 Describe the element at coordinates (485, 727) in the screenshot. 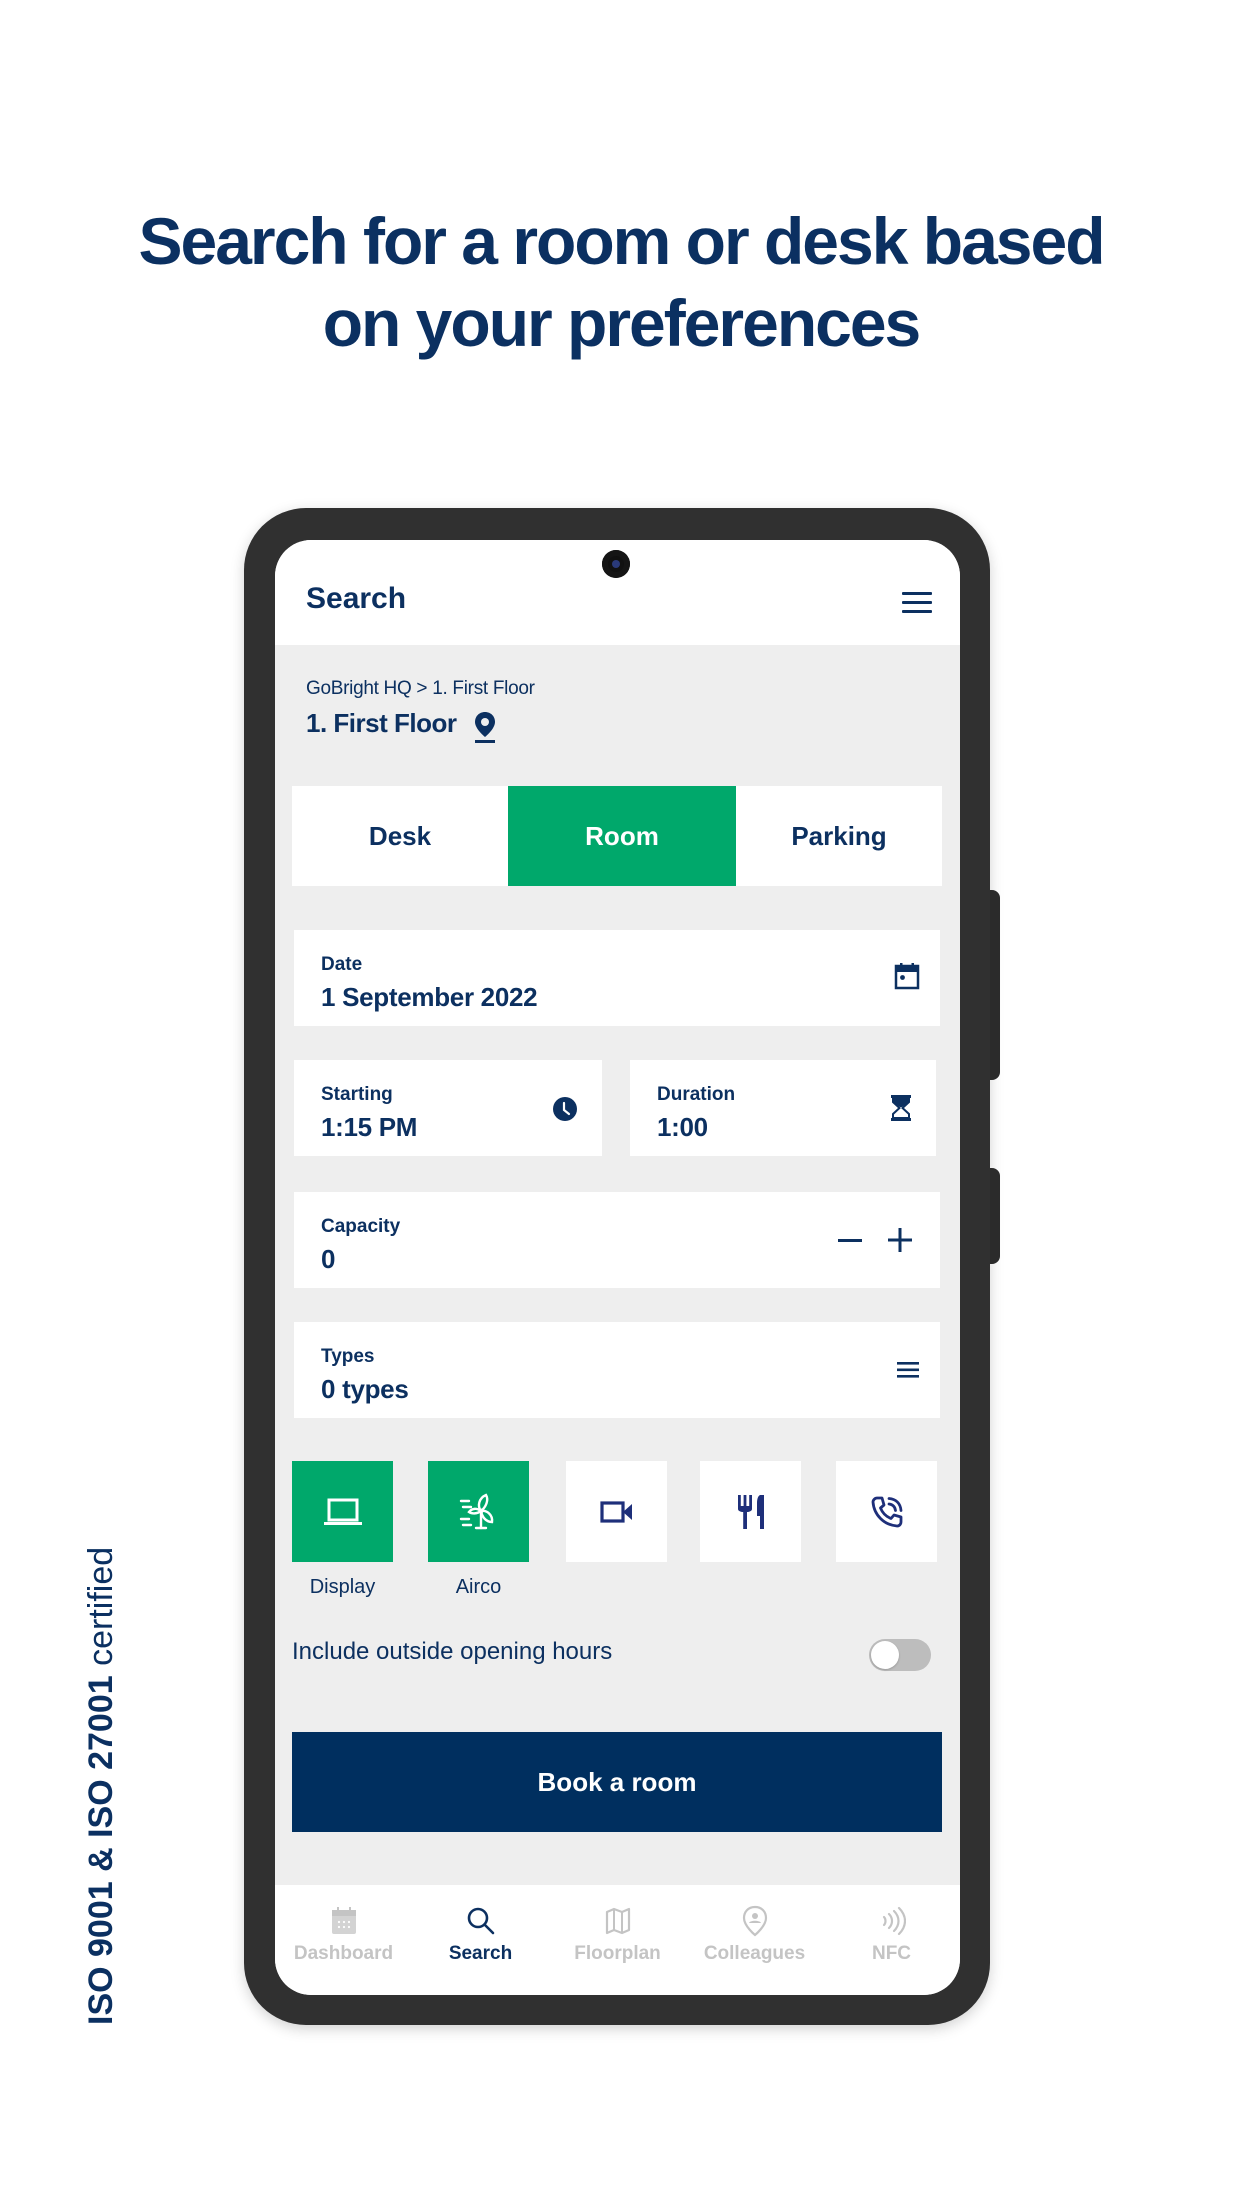

I see `location-pin-icon` at that location.